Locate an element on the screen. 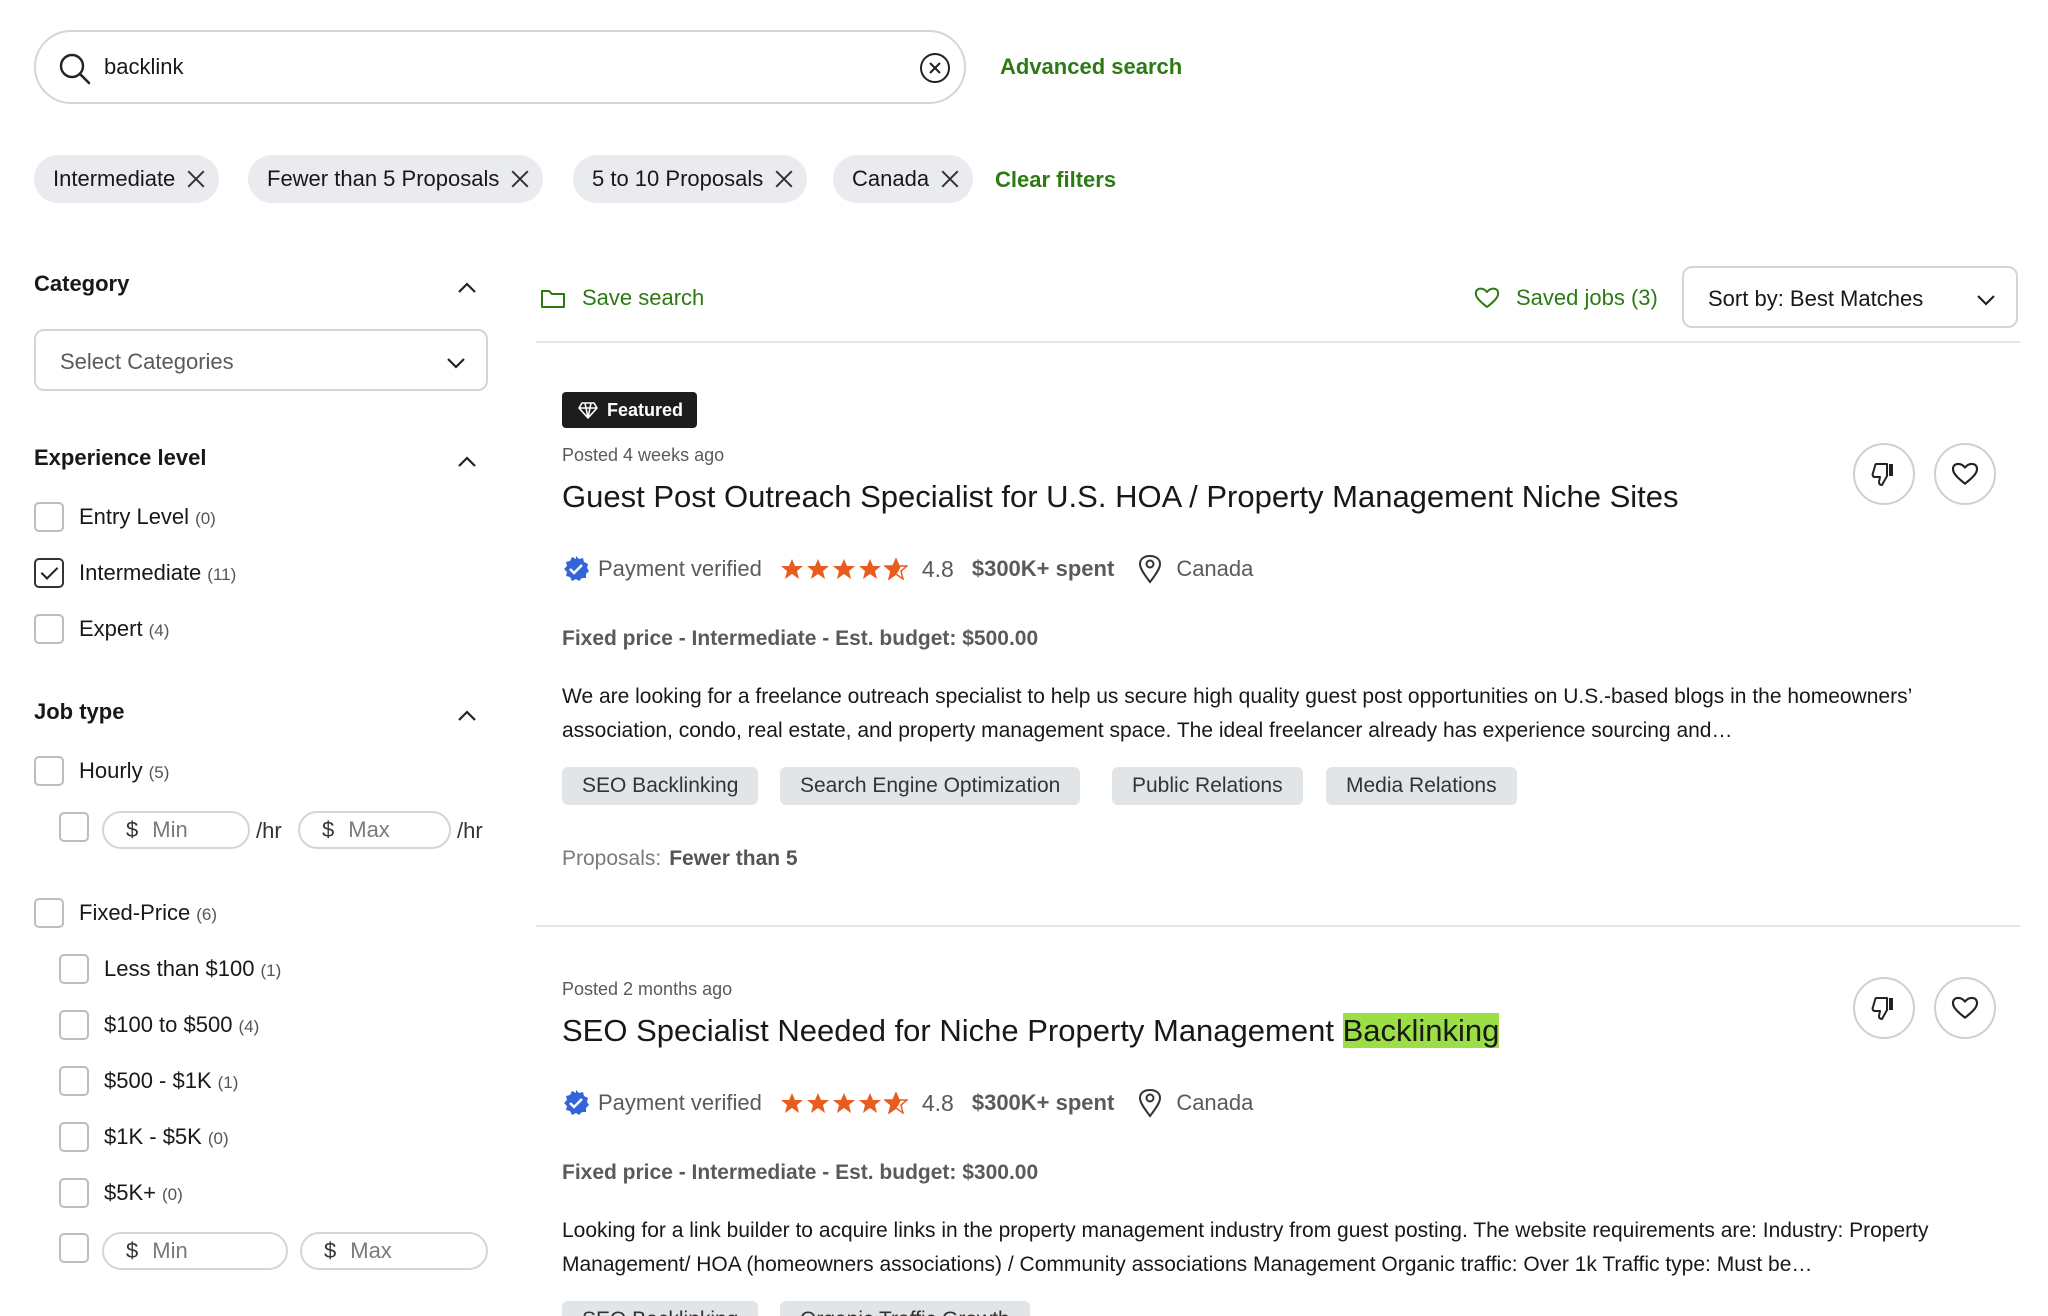 The height and width of the screenshot is (1316, 2048). skill-tag: Organic Traffic Growth is located at coordinates (905, 1308).